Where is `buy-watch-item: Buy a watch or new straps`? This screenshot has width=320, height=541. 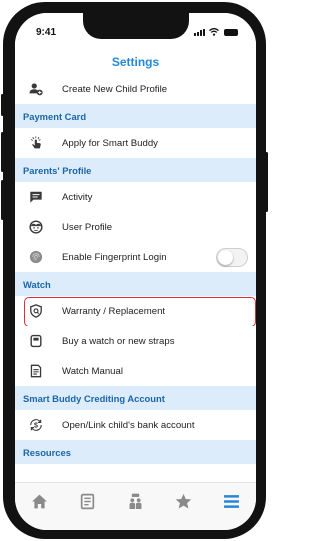
buy-watch-item: Buy a watch or new straps is located at coordinates (135, 341).